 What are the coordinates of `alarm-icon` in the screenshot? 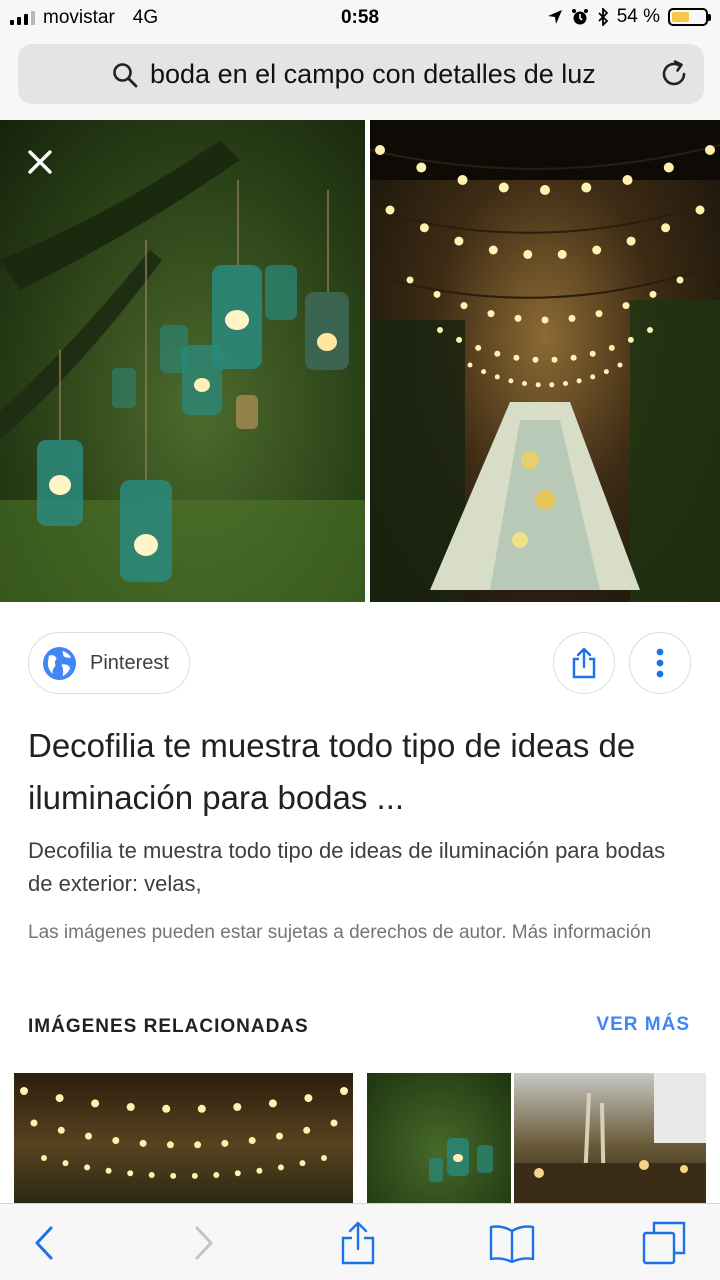 It's located at (579, 17).